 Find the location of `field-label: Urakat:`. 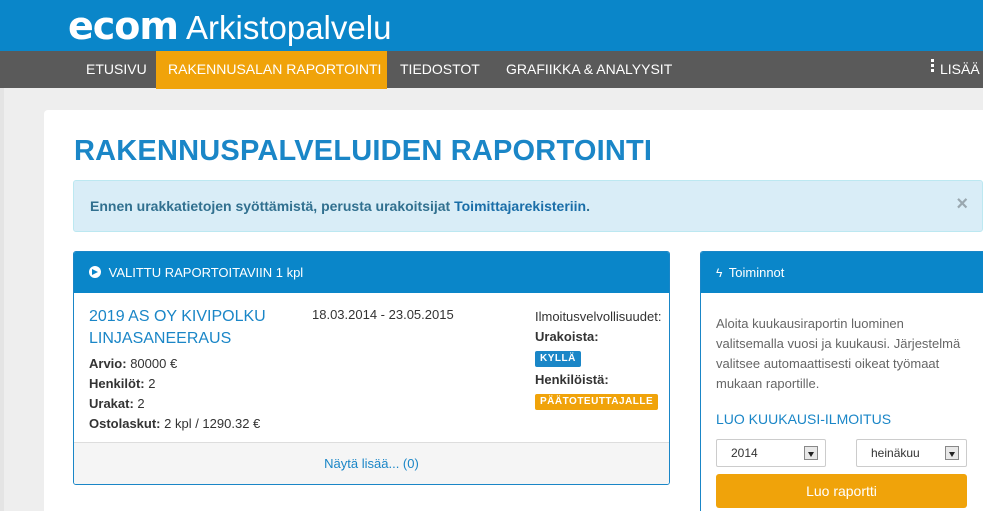

field-label: Urakat: is located at coordinates (111, 403).